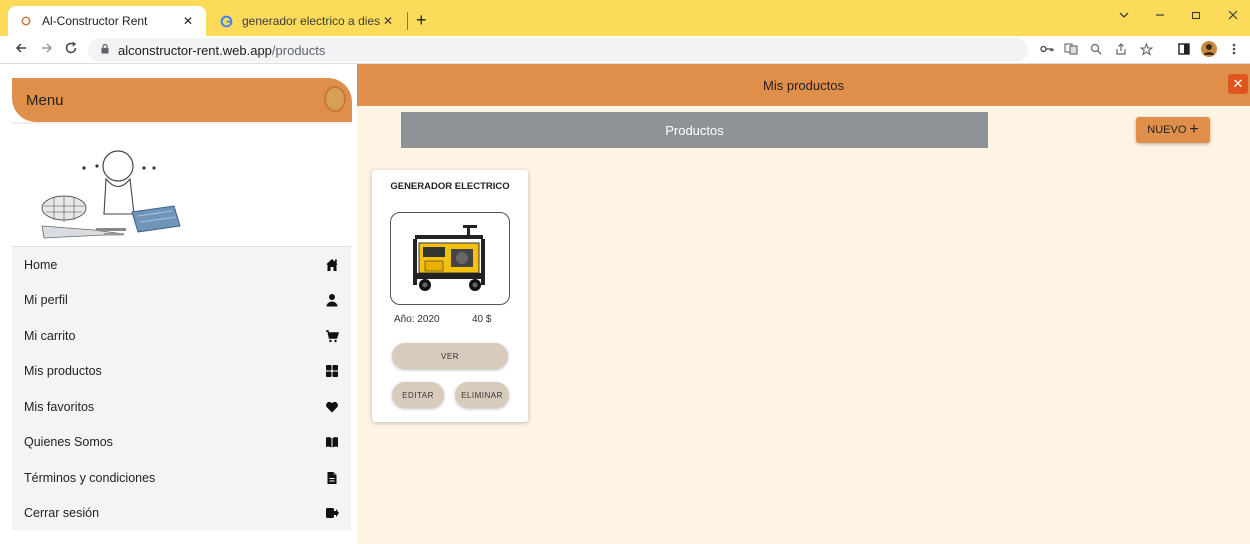 The width and height of the screenshot is (1250, 544). Describe the element at coordinates (105, 50) in the screenshot. I see `lock-icon` at that location.